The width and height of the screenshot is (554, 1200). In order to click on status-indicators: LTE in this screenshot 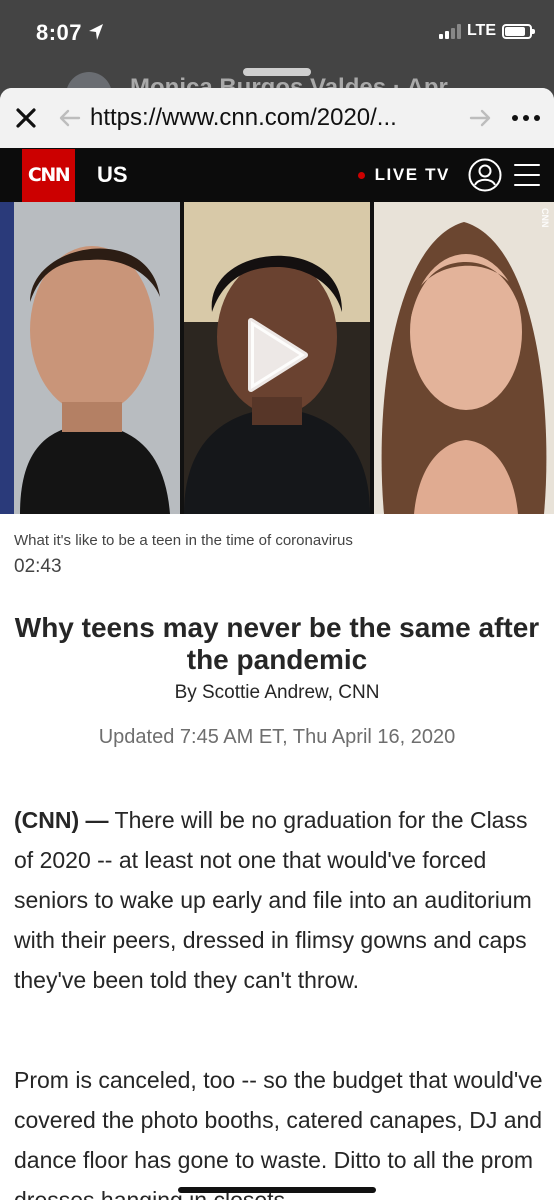, I will do `click(486, 31)`.